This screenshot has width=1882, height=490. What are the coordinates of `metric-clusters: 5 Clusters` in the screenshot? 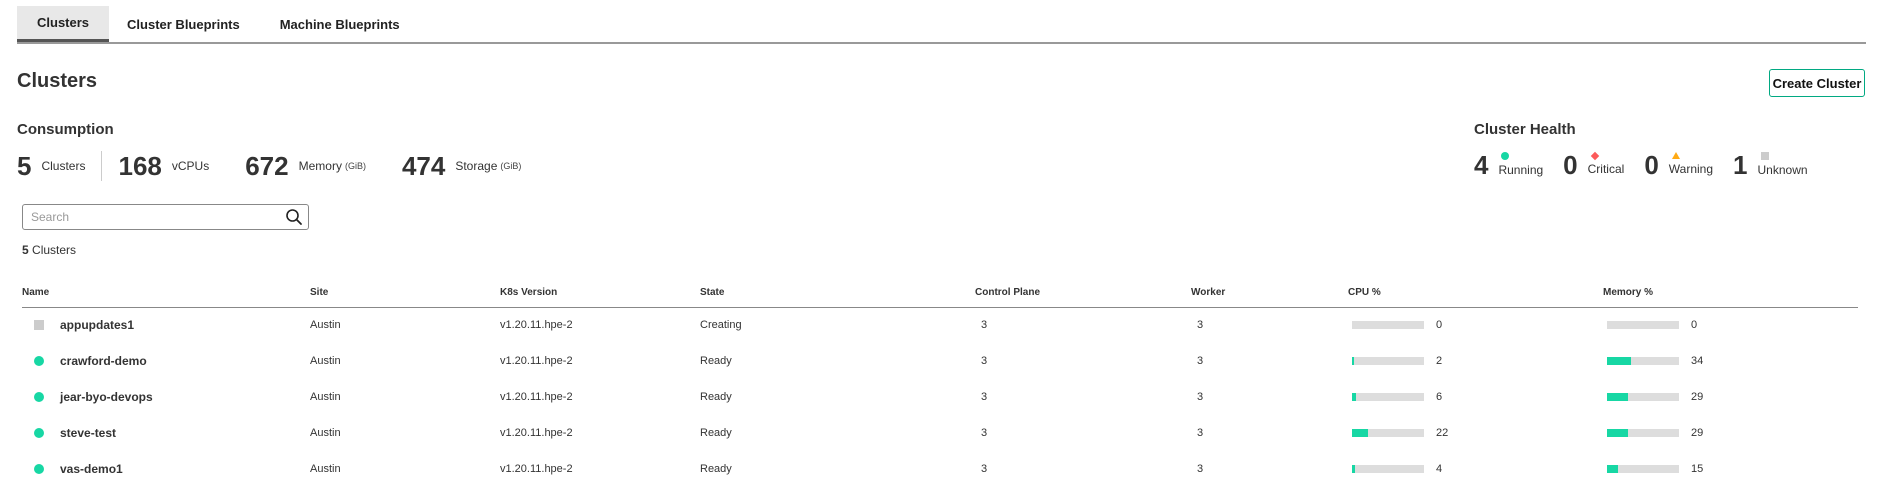 It's located at (51, 166).